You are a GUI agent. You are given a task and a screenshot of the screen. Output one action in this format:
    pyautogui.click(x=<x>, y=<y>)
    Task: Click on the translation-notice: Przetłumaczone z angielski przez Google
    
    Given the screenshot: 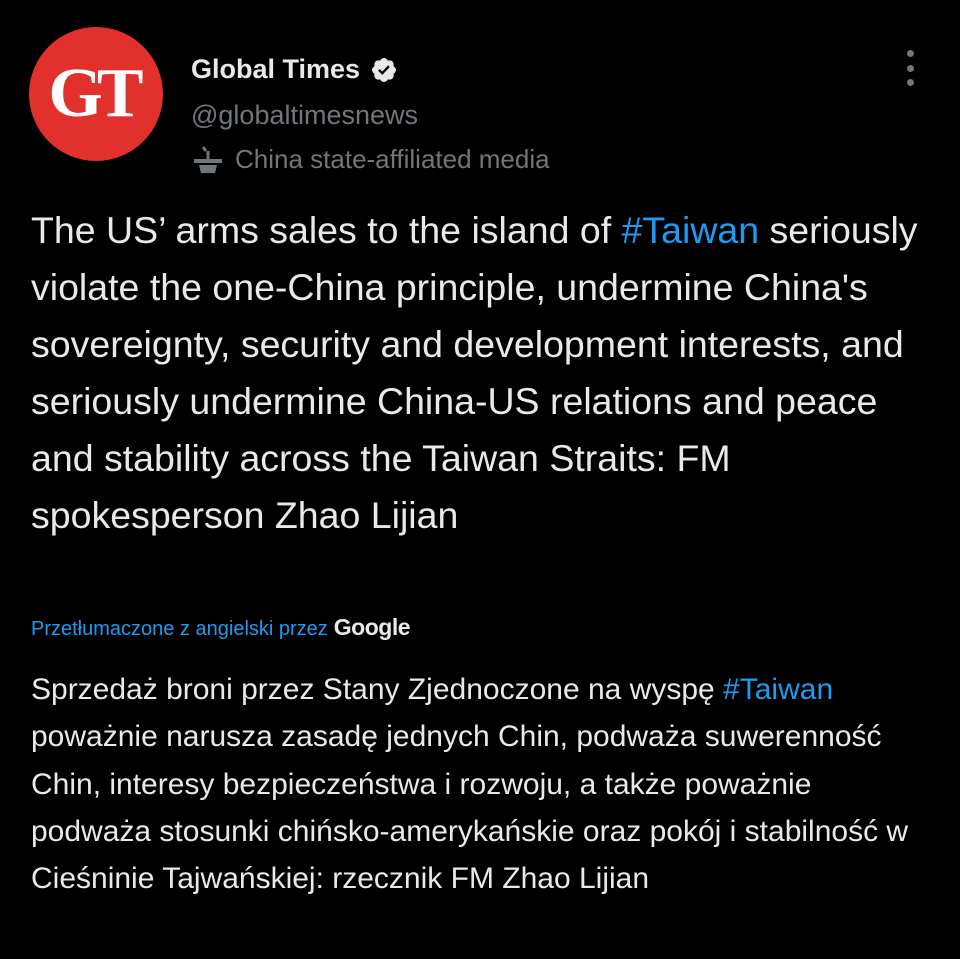 What is the action you would take?
    pyautogui.click(x=221, y=627)
    